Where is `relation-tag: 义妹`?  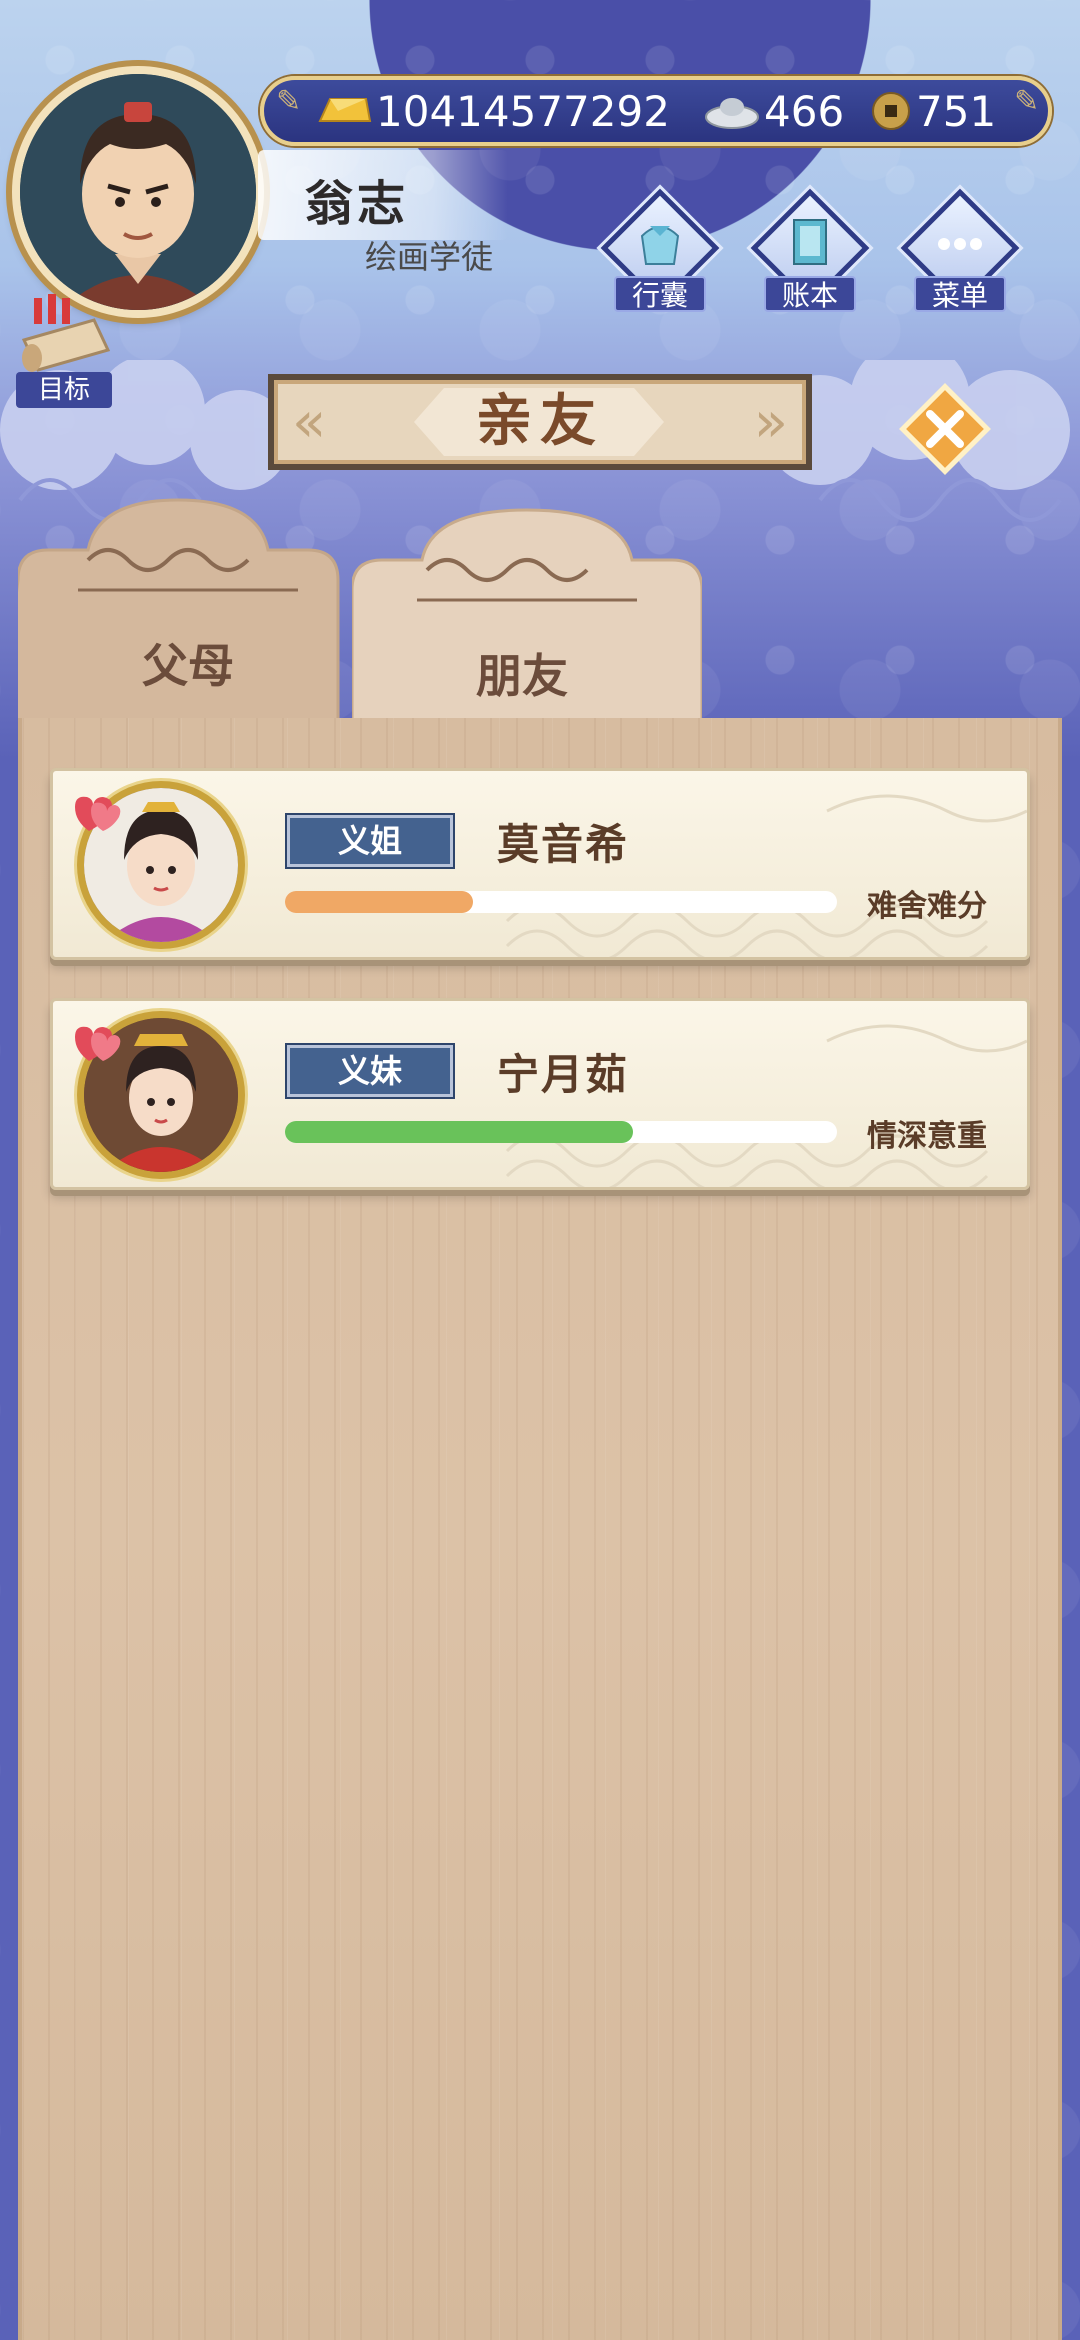
relation-tag: 义妹 is located at coordinates (370, 1071).